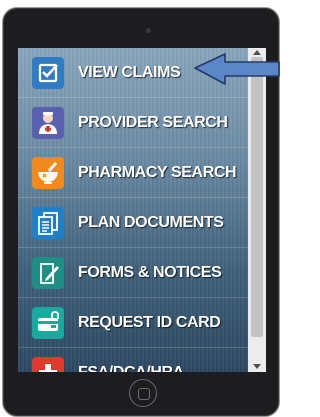 The width and height of the screenshot is (320, 417). Describe the element at coordinates (48, 223) in the screenshot. I see `documents-icon` at that location.